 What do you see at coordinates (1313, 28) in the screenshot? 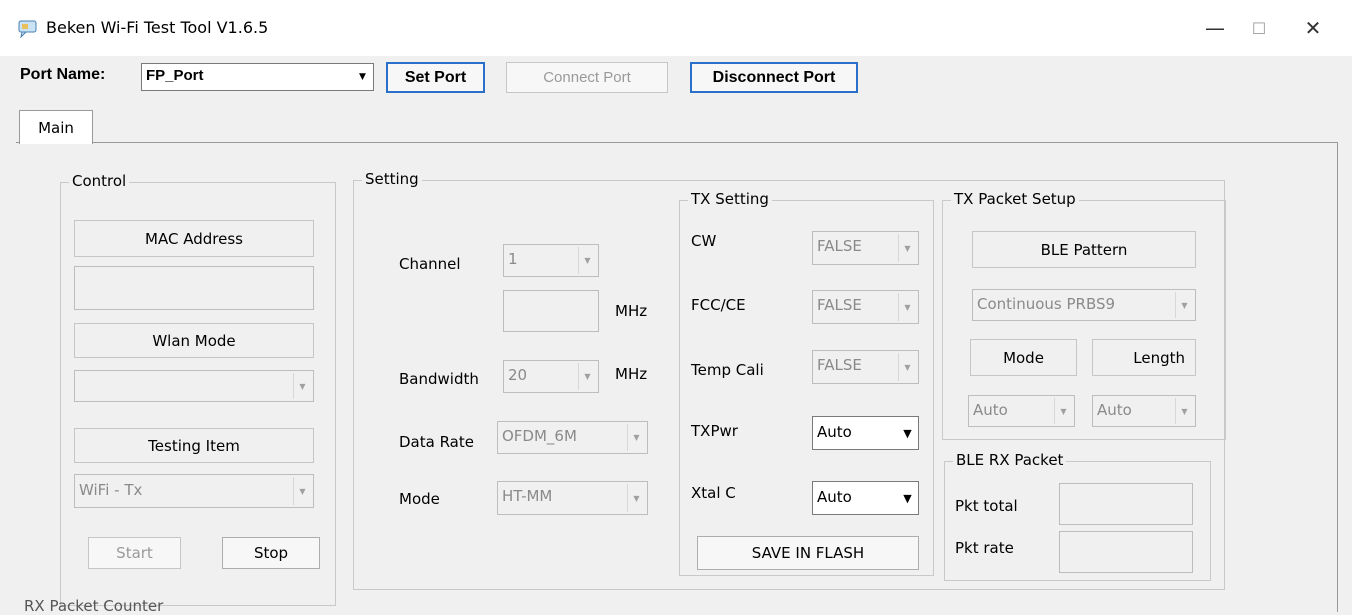
I see `close-button: ✕` at bounding box center [1313, 28].